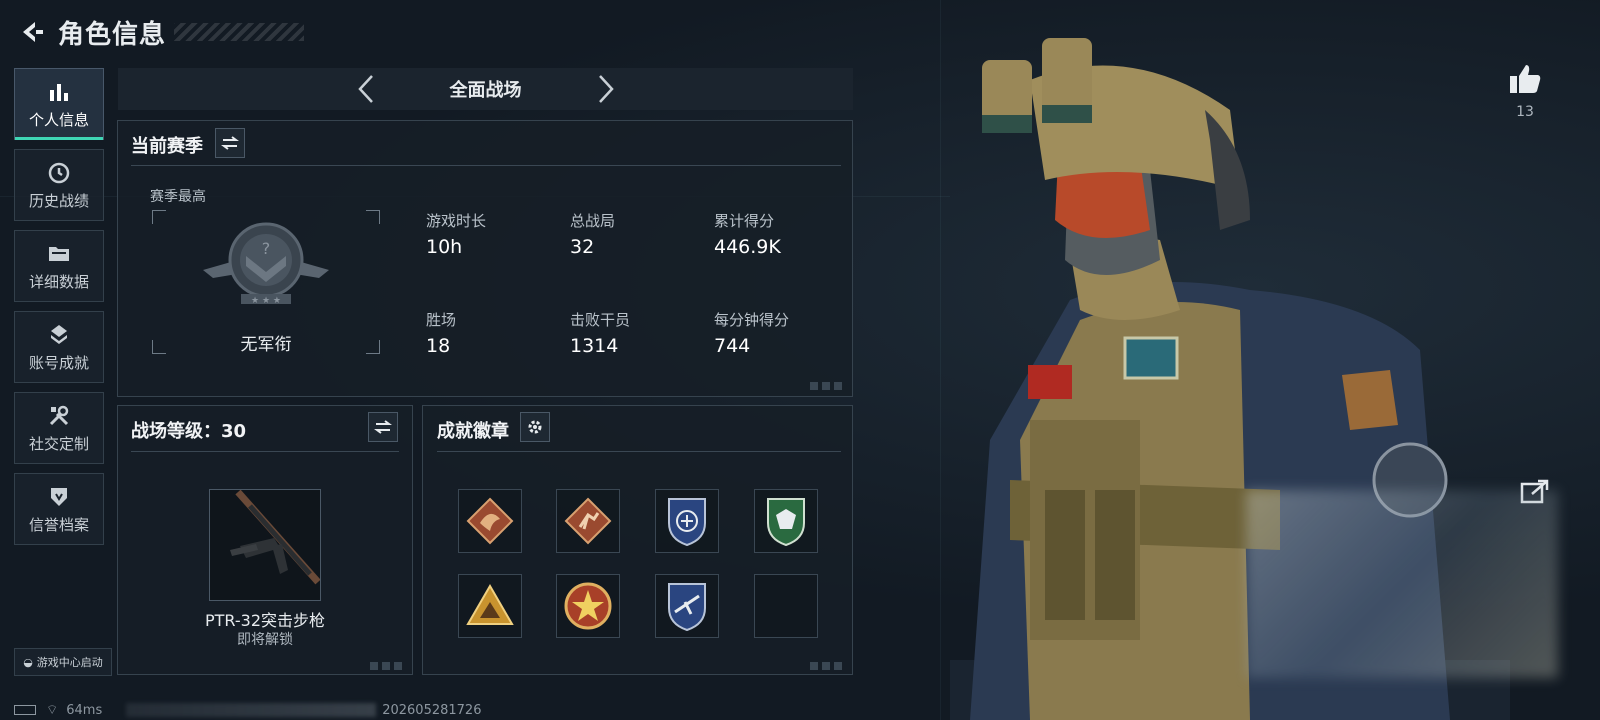 The height and width of the screenshot is (720, 1600). I want to click on prev-mode-button, so click(366, 89).